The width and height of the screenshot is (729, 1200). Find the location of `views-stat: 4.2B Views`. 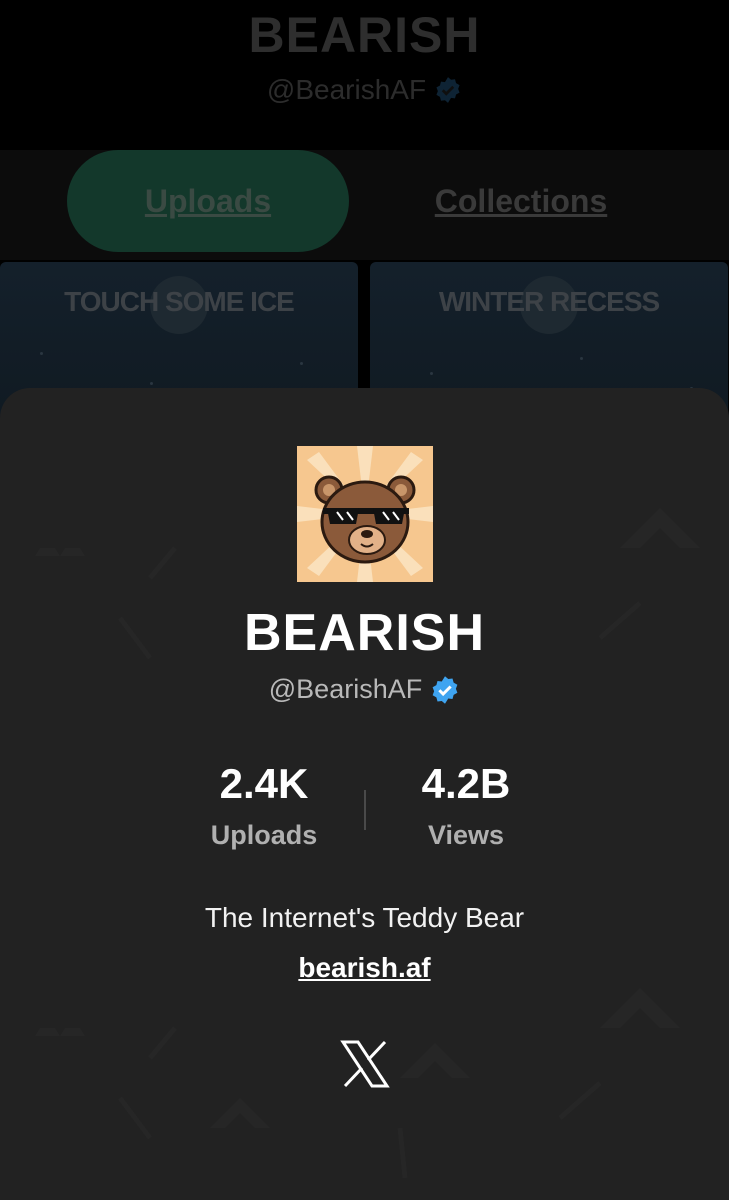

views-stat: 4.2B Views is located at coordinates (466, 805).